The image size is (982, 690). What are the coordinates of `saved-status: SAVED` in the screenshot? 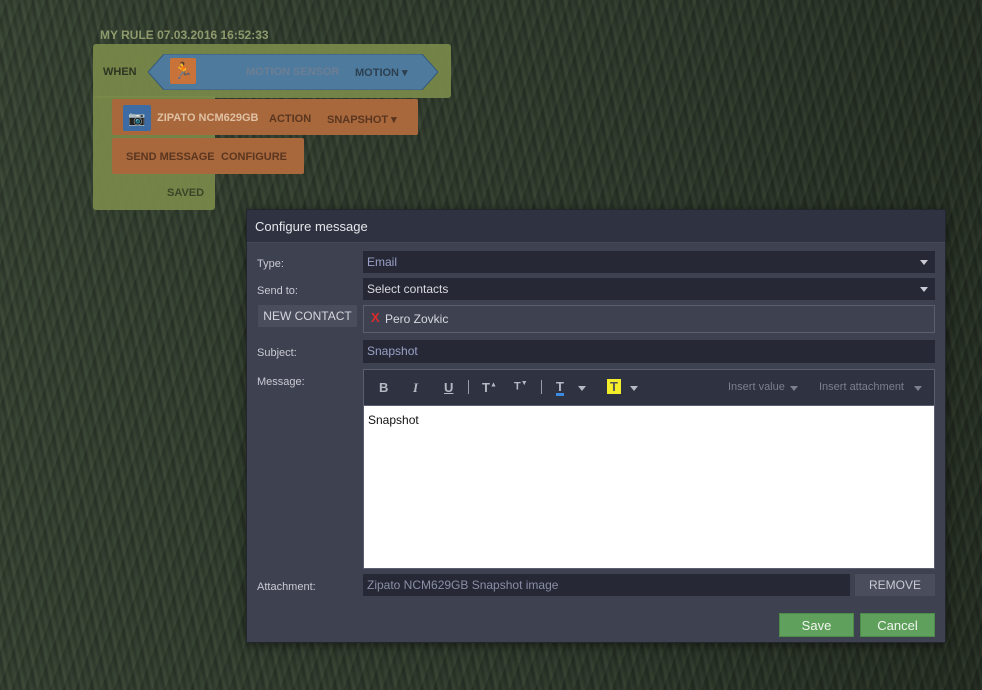 It's located at (186, 193).